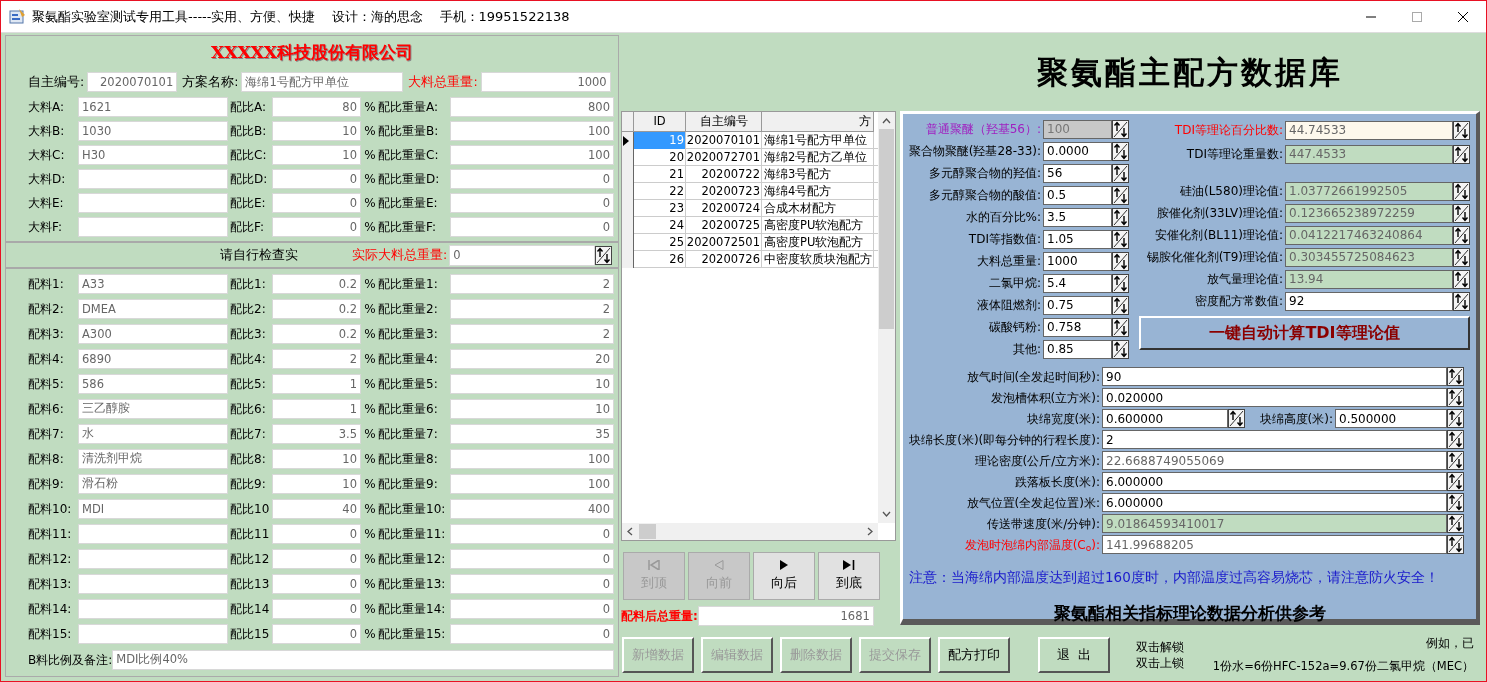 The image size is (1487, 682). What do you see at coordinates (316, 107) in the screenshot?
I see `input-field: 80` at bounding box center [316, 107].